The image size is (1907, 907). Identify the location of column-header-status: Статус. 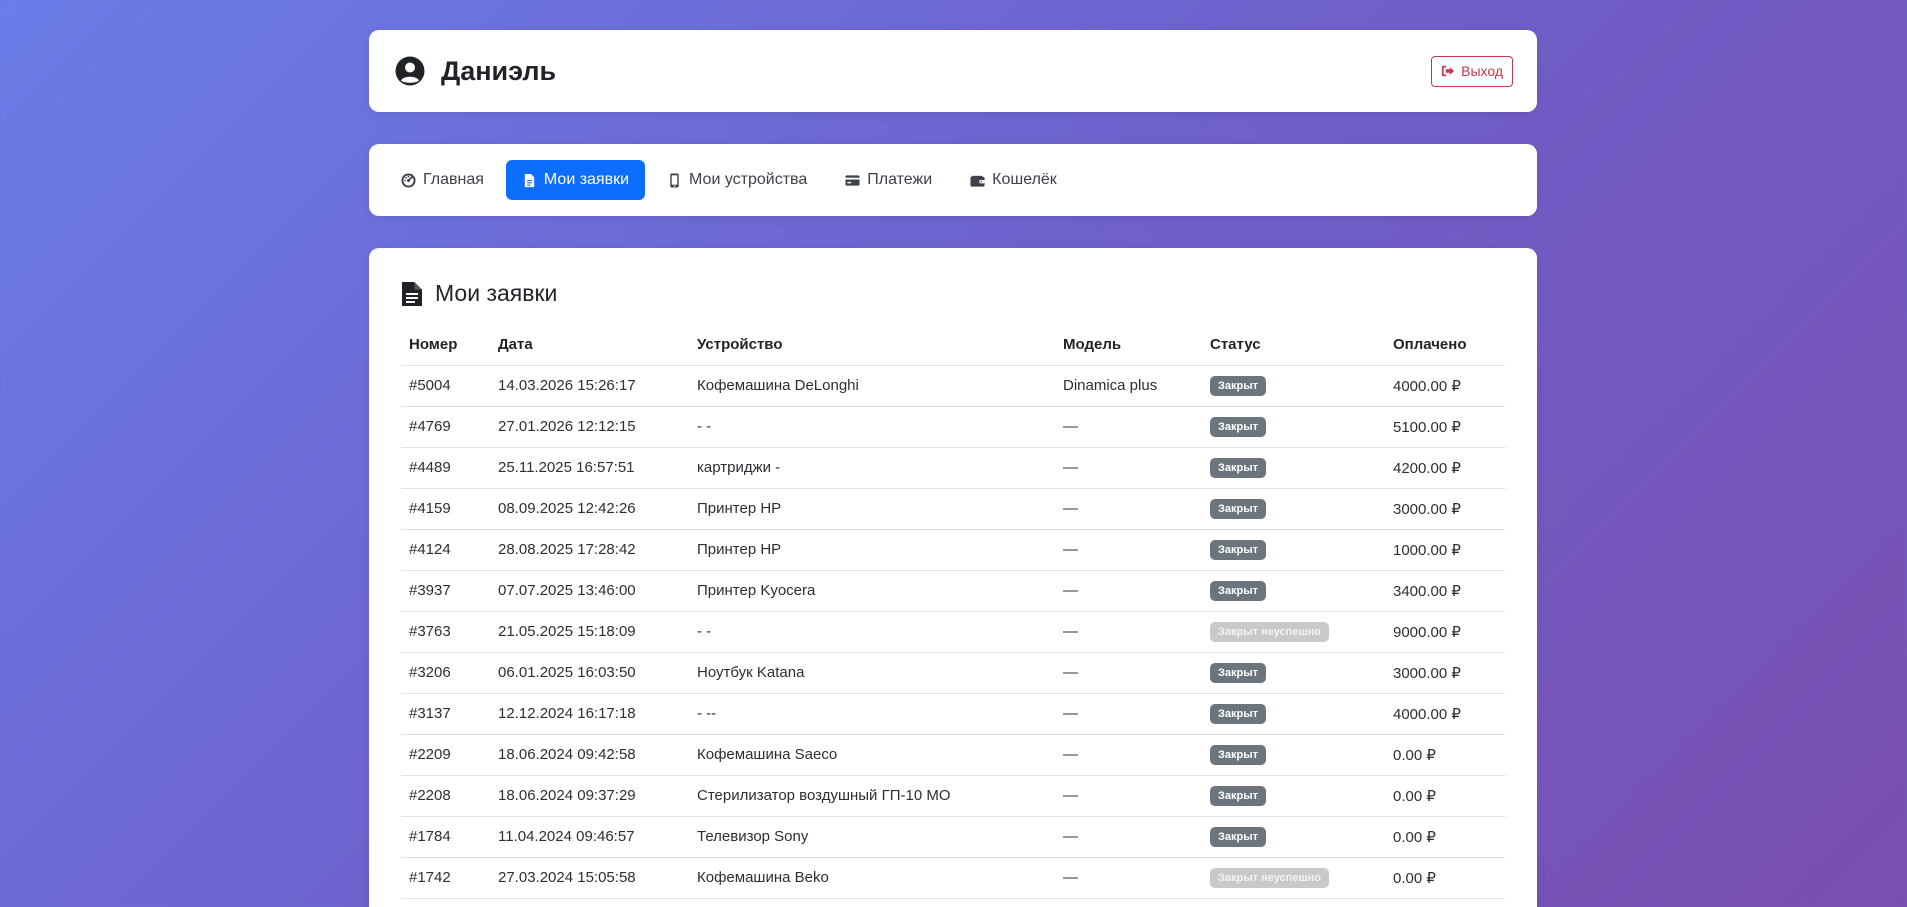
(1293, 345).